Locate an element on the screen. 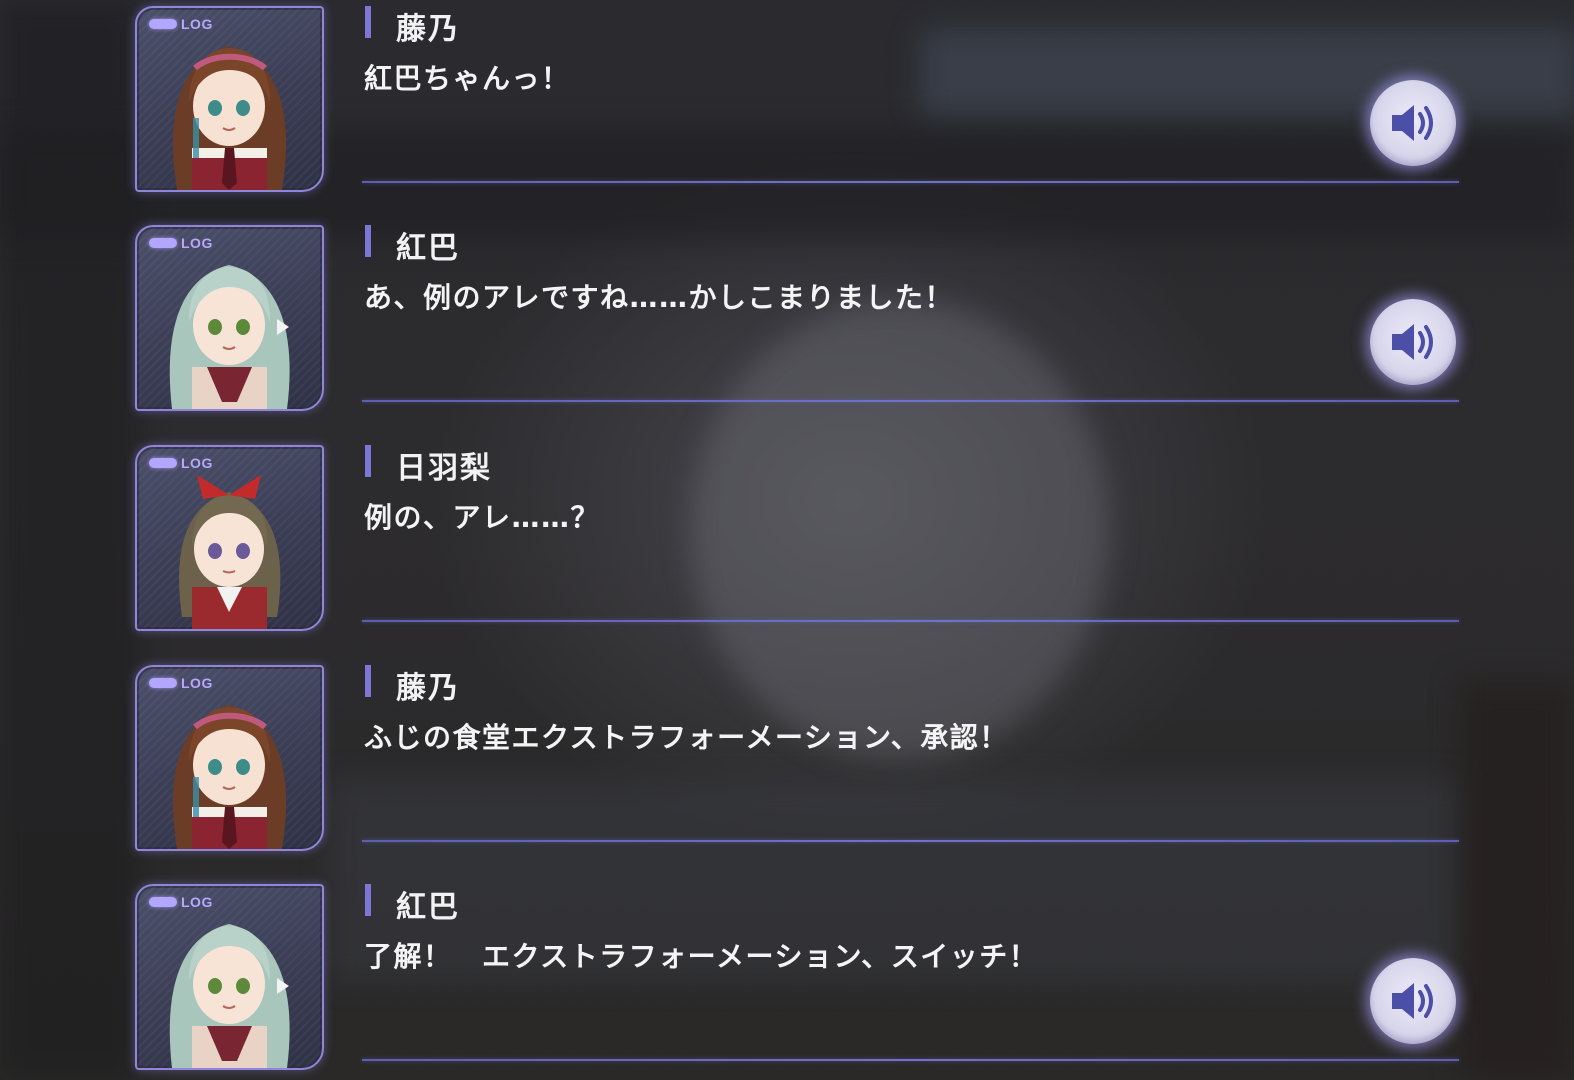 This screenshot has width=1574, height=1080. dialogue-text: 了解！ エクストラフォーメーション、スイッチ！ is located at coordinates (701, 956).